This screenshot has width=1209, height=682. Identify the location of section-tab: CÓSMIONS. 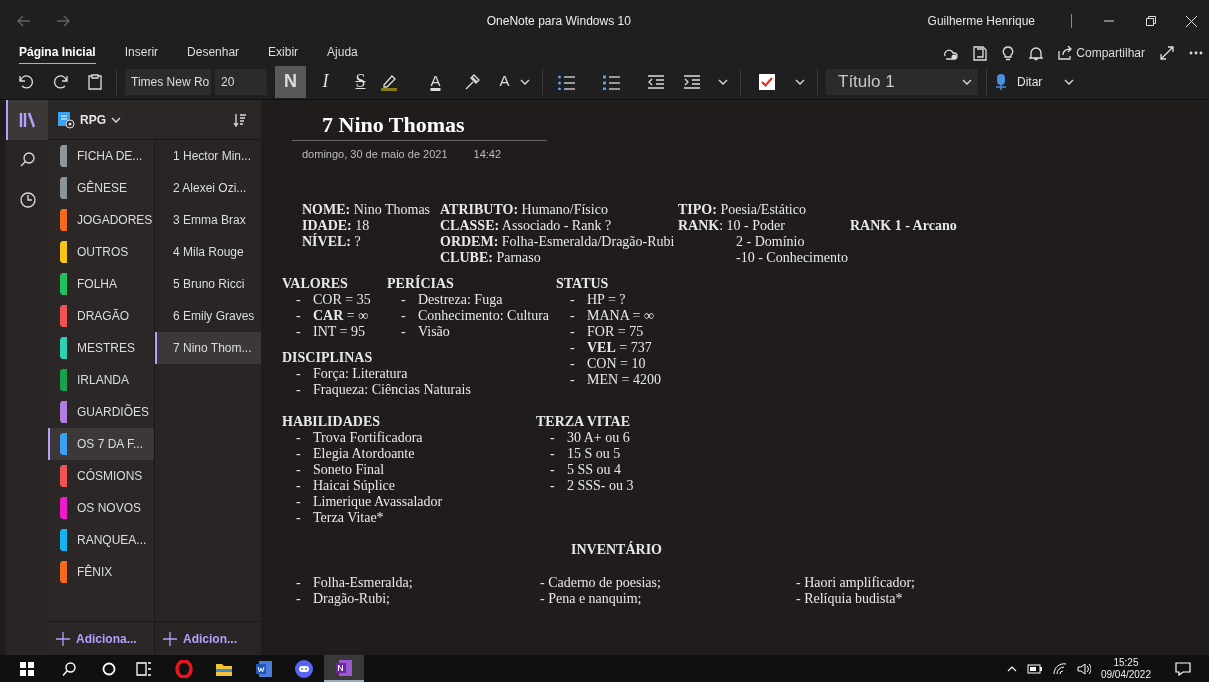
(101, 476).